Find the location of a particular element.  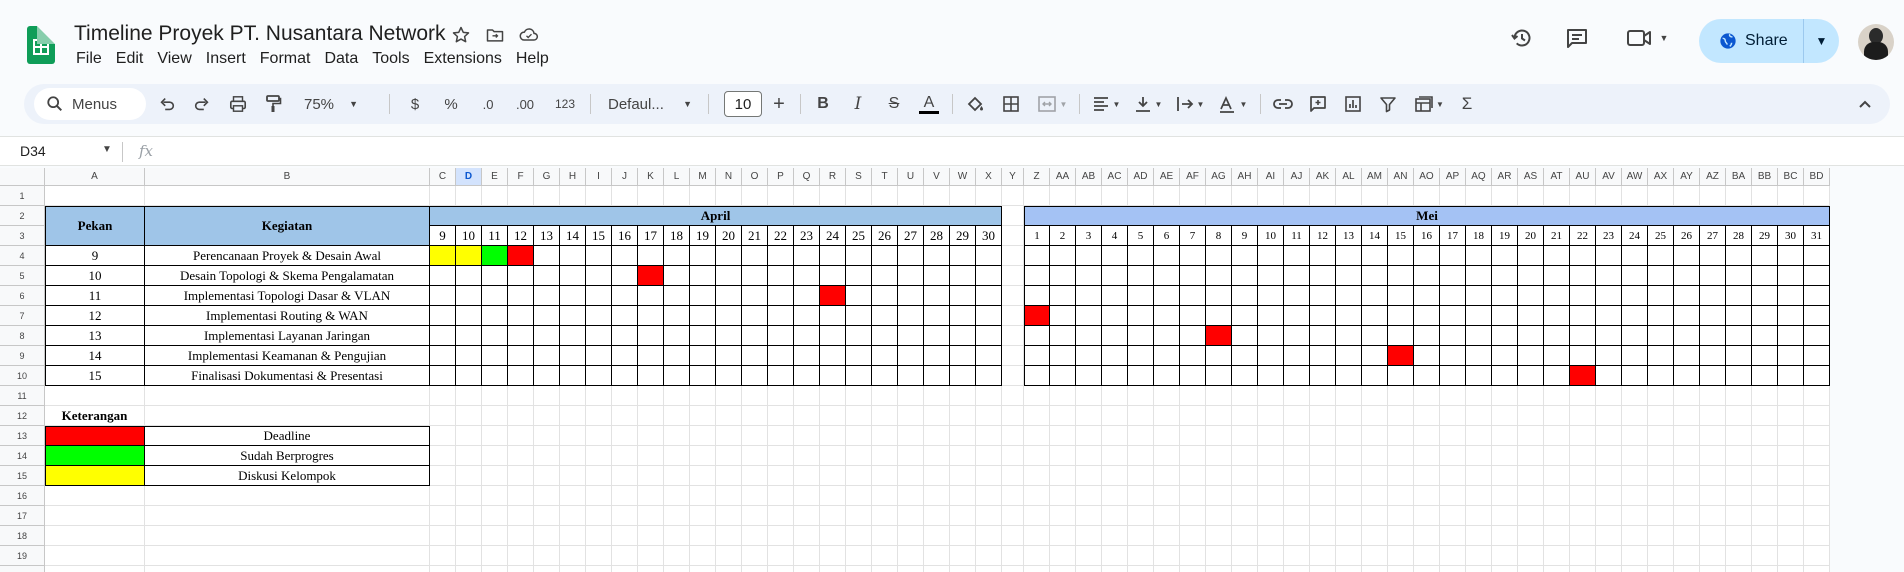

day-mei: 16 is located at coordinates (1427, 236).